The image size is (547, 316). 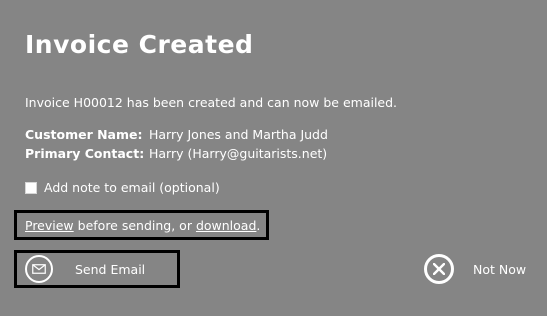 What do you see at coordinates (84, 134) in the screenshot?
I see `customer-name-label: Customer Name:` at bounding box center [84, 134].